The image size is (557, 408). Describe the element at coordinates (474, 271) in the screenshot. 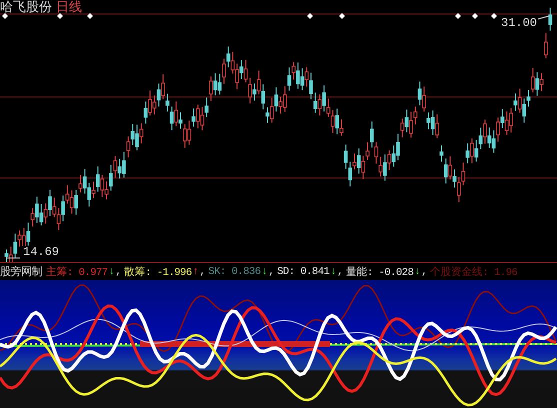

I see `indicator-value: 个股资金线: 1.96` at that location.